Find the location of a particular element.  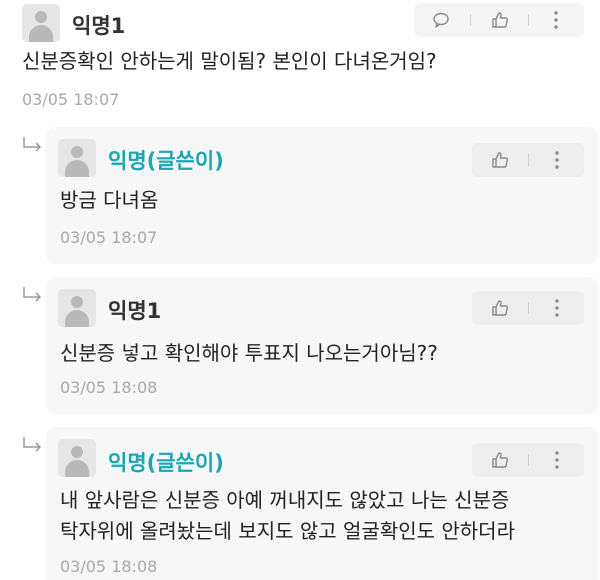

reply-text-line: 탁자위에 올려놨는데 보지도 않고 얼굴확인도 안하더라 is located at coordinates (287, 531).